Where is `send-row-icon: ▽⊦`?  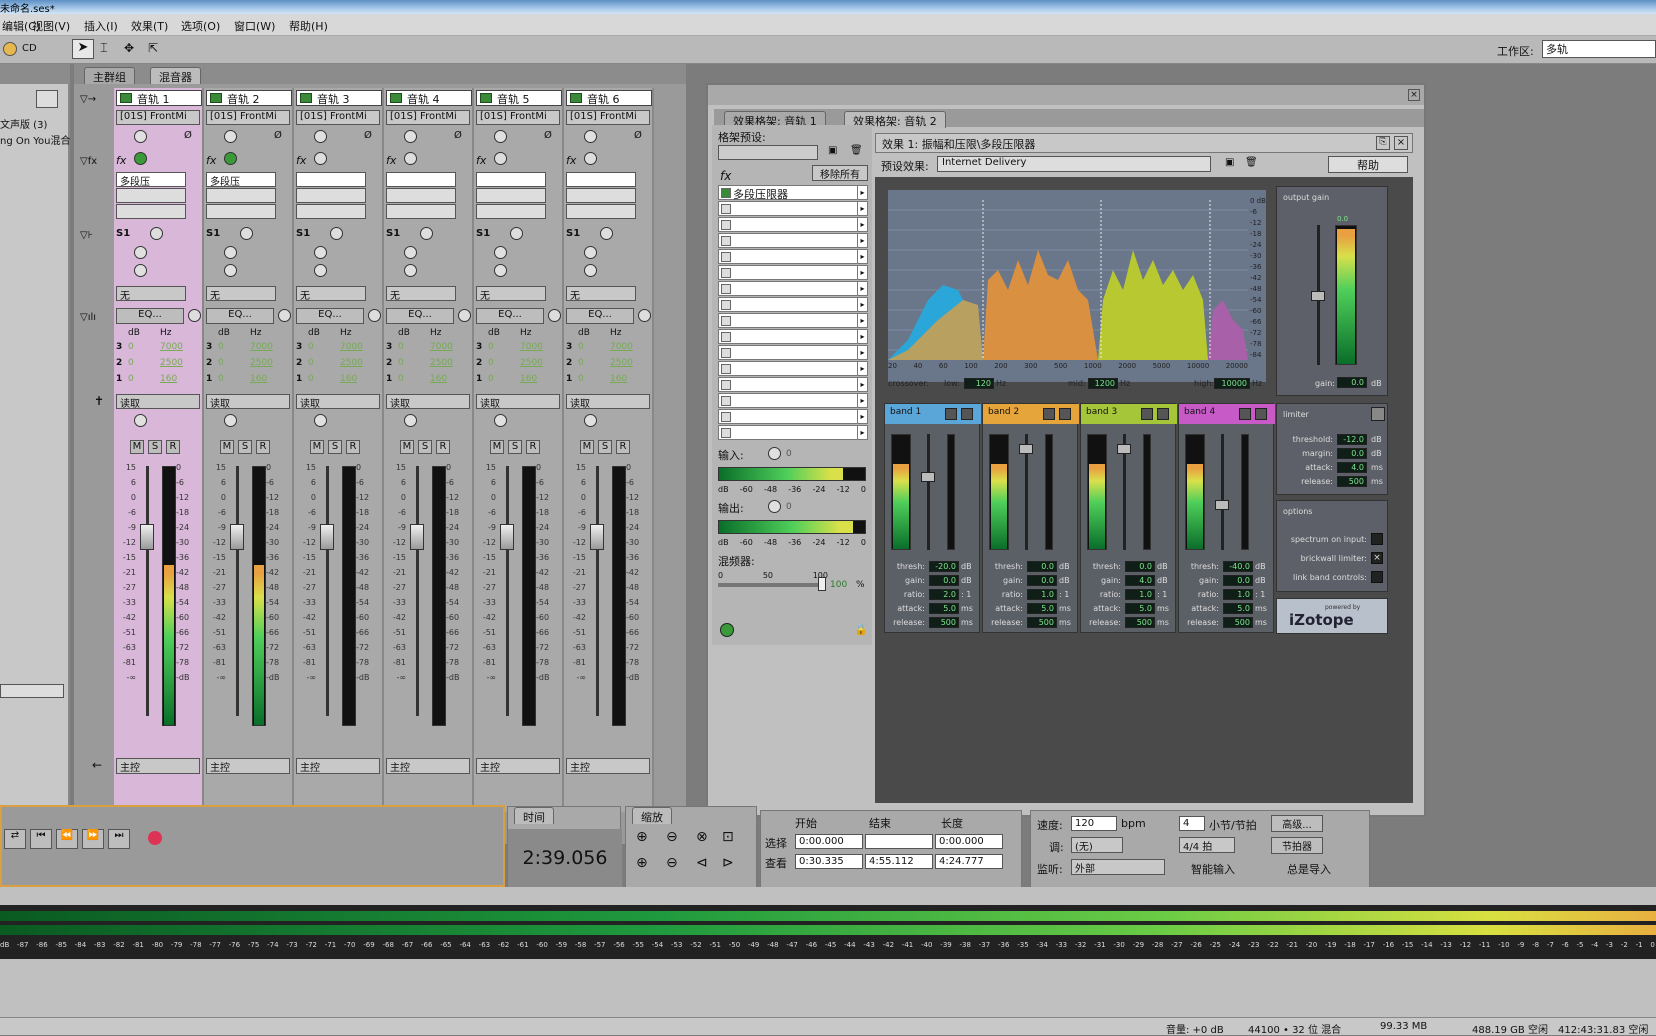
send-row-icon: ▽⊦ is located at coordinates (86, 235).